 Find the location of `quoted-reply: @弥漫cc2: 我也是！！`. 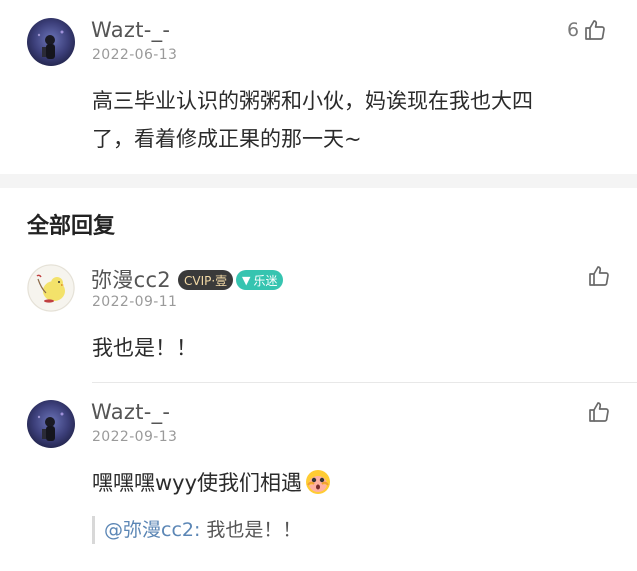

quoted-reply: @弥漫cc2: 我也是！！ is located at coordinates (196, 530).